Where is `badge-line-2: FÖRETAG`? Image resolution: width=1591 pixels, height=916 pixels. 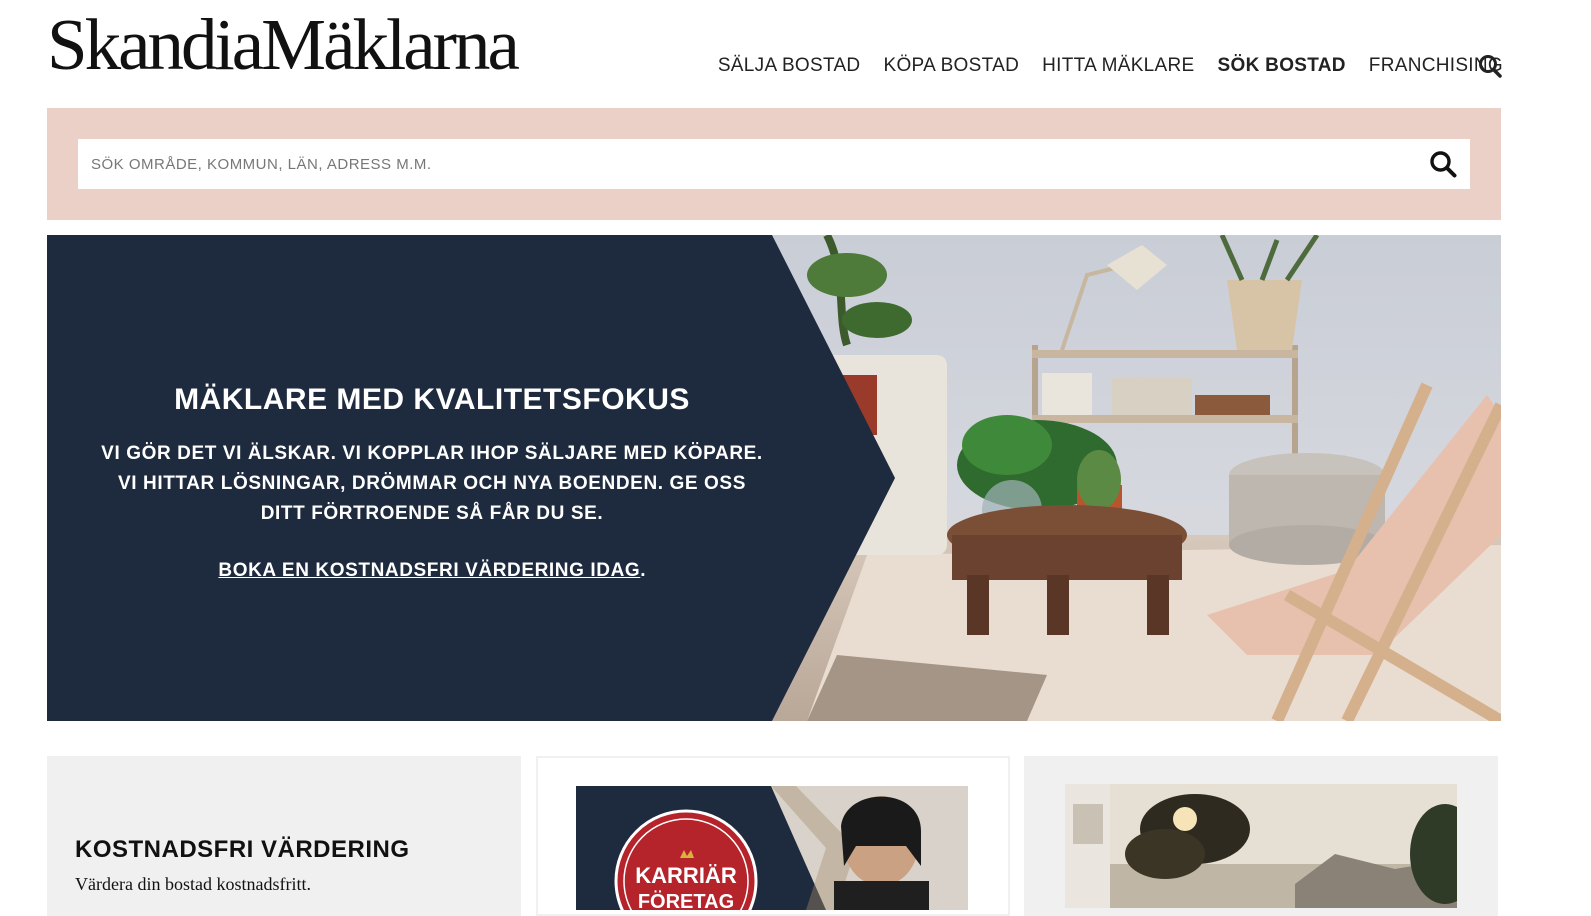 badge-line-2: FÖRETAG is located at coordinates (686, 900).